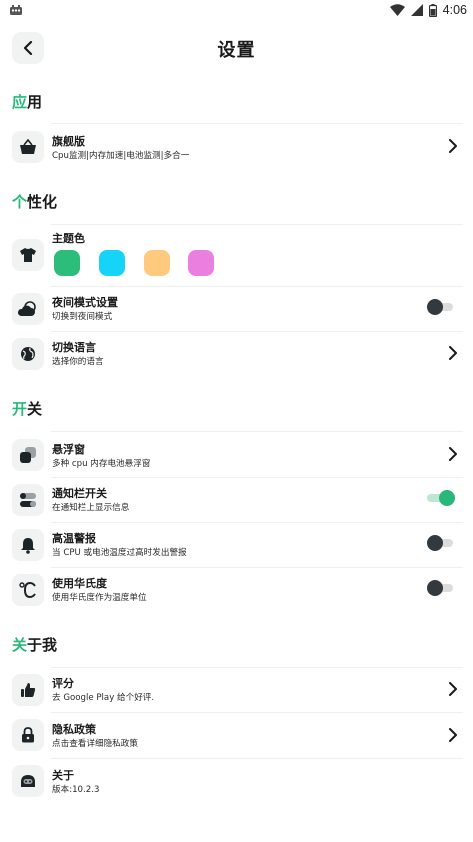 The image size is (473, 842). What do you see at coordinates (28, 590) in the screenshot?
I see `celsius-icon` at bounding box center [28, 590].